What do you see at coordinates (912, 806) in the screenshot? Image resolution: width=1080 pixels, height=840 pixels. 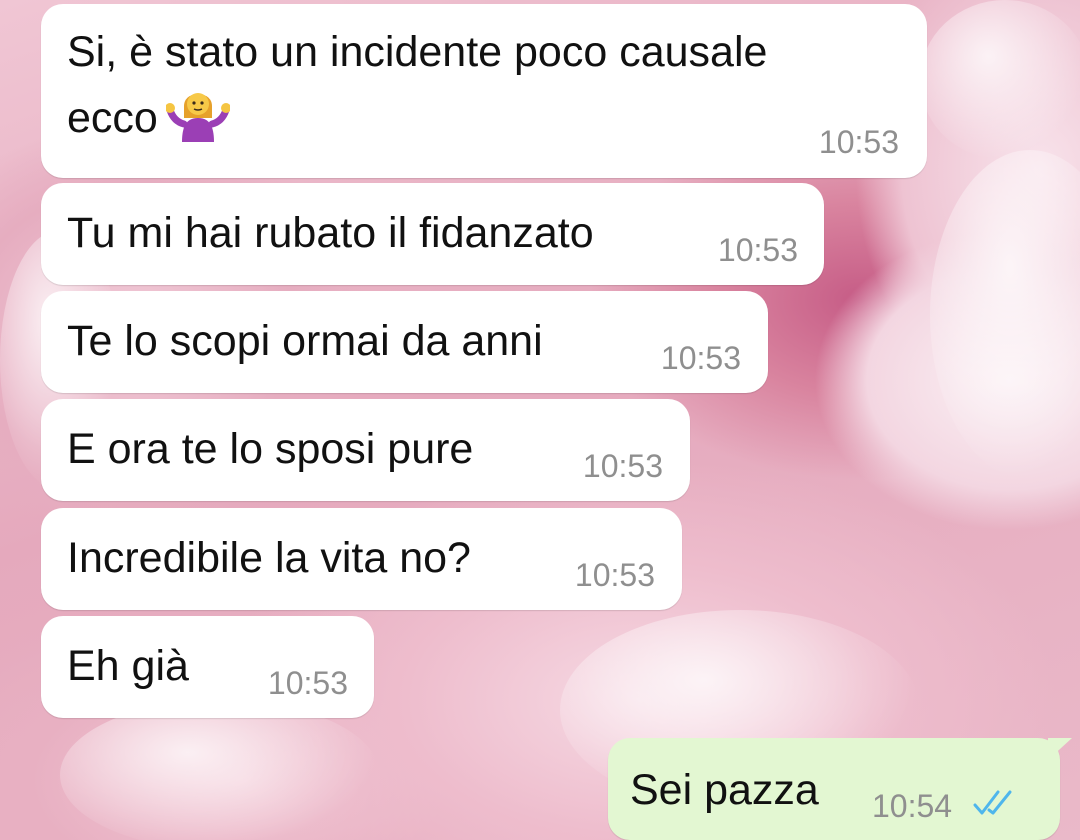 I see `message-time: 10:54` at bounding box center [912, 806].